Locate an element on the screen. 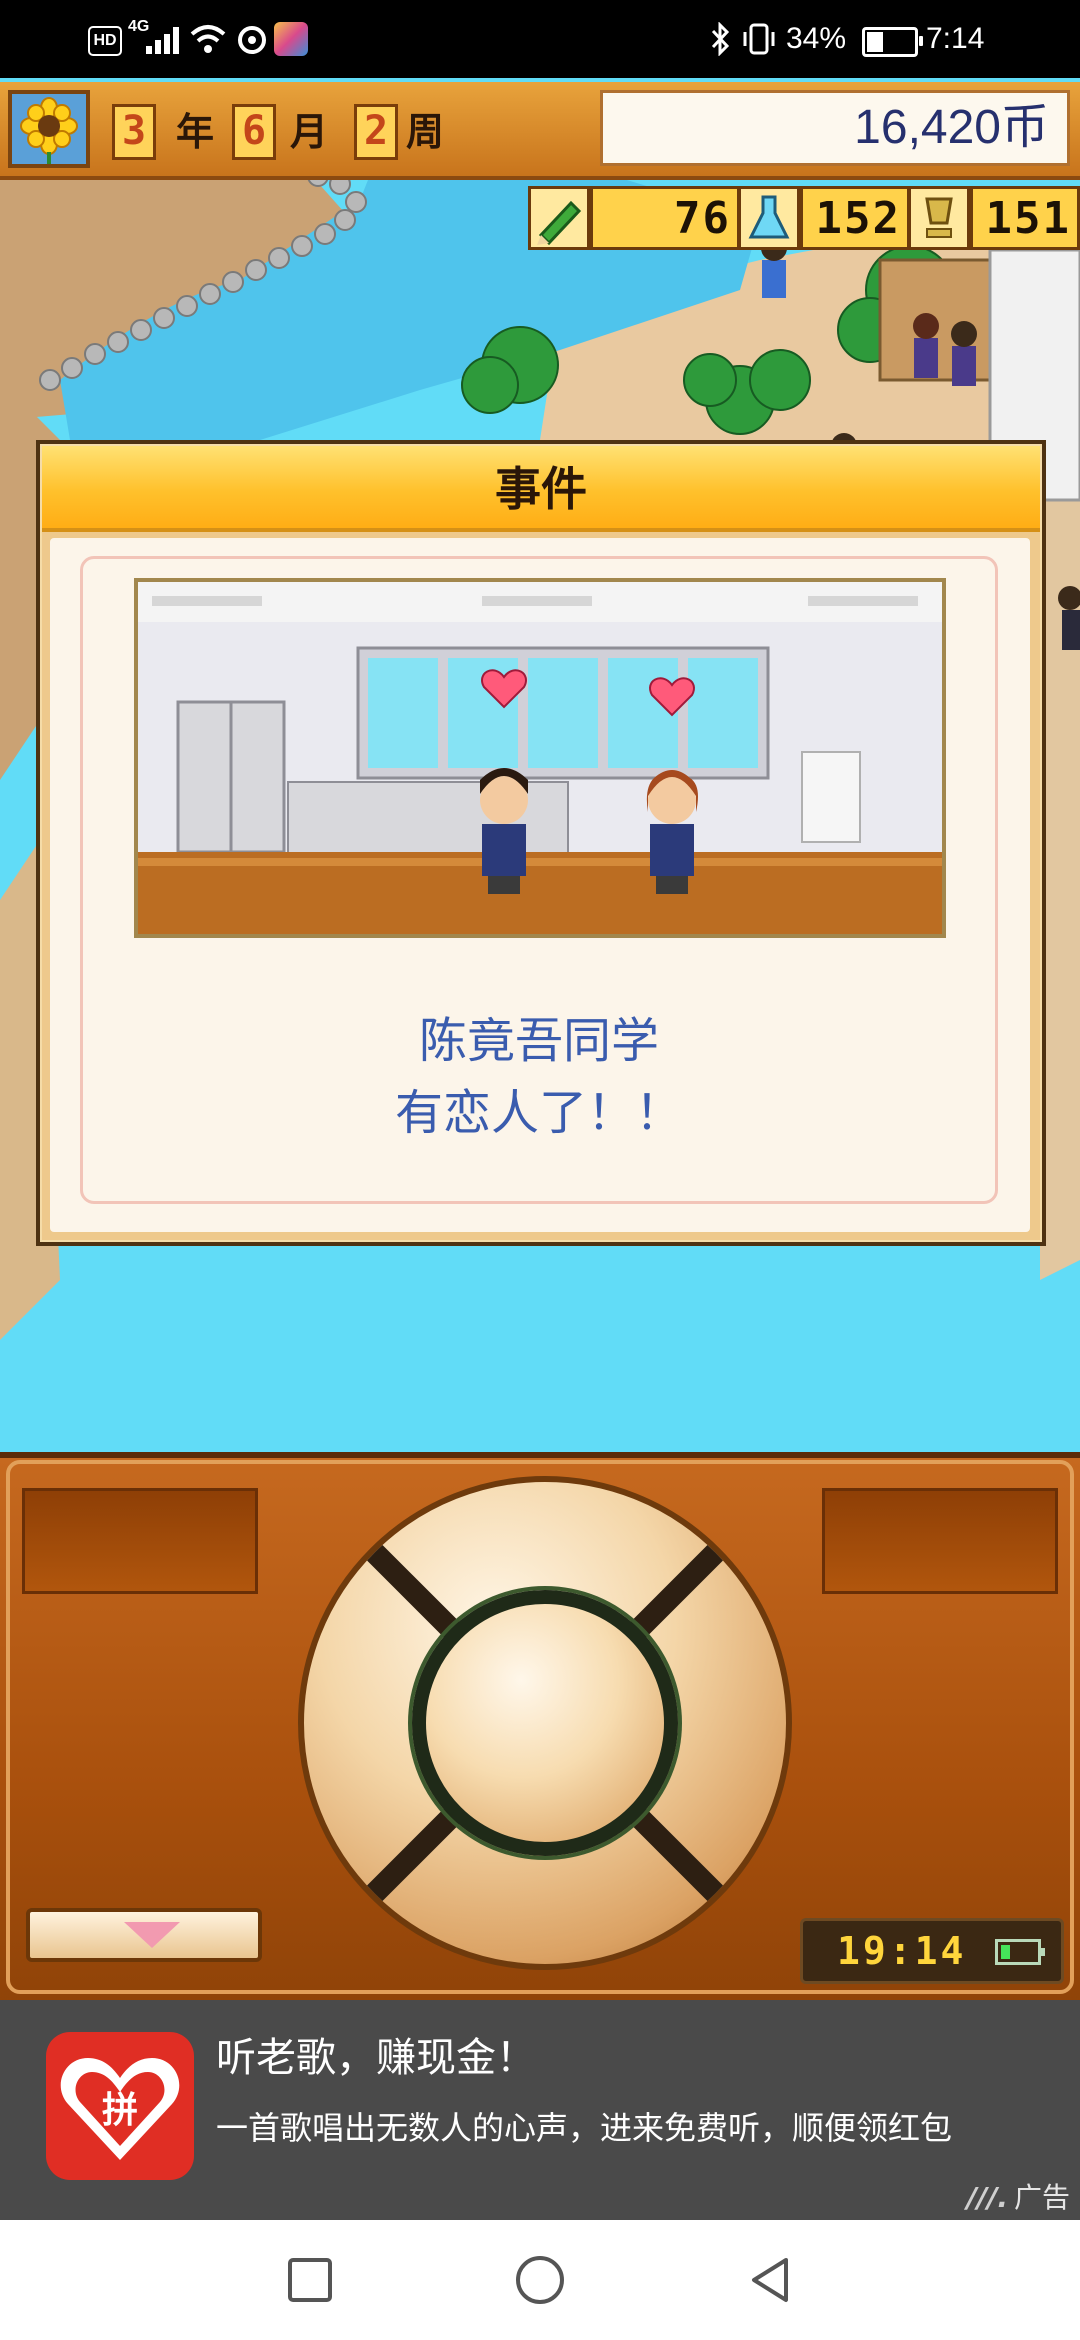  recents-button is located at coordinates (310, 2280).